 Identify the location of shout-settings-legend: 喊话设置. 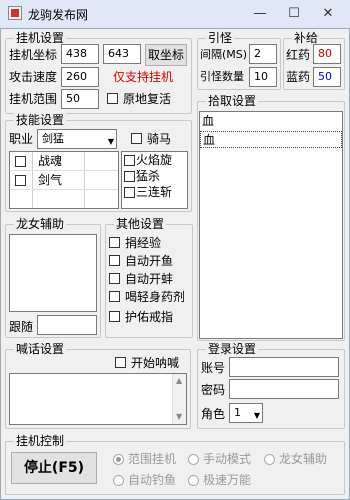
(40, 349).